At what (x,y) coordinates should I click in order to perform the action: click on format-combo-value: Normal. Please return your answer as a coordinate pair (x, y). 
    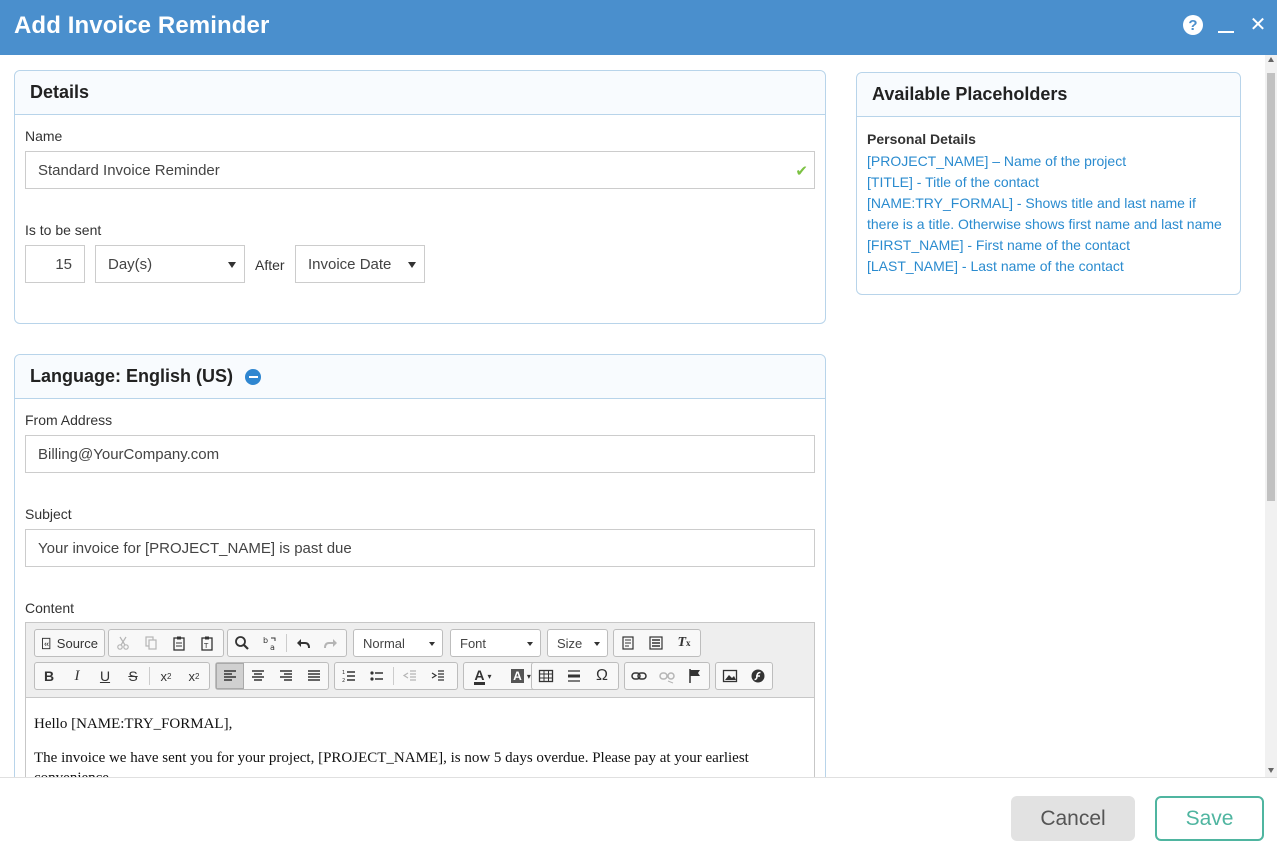
    Looking at the image, I should click on (384, 643).